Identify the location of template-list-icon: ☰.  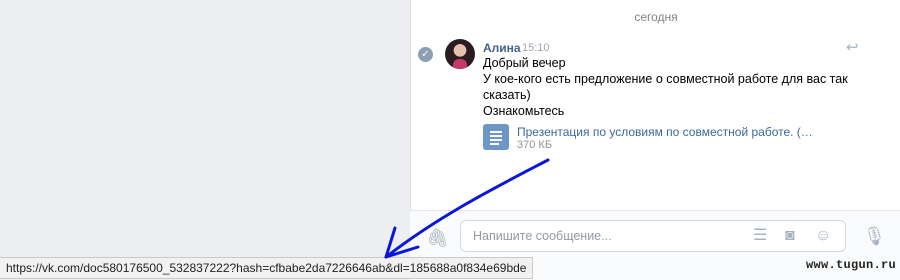
(760, 236).